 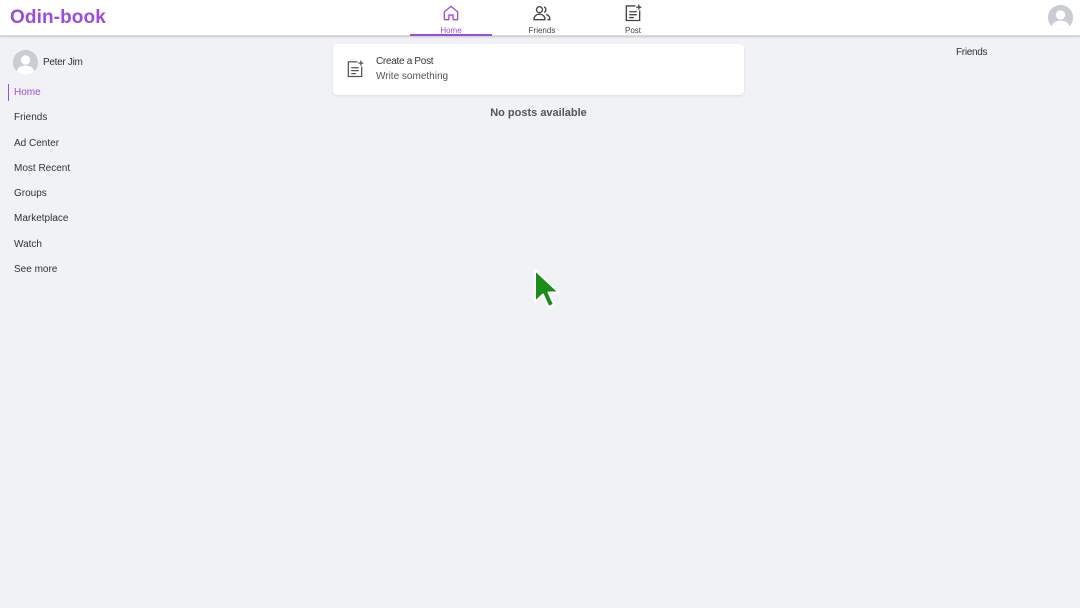 I want to click on top-bar: Odin-book Home Friends Post, so click(x=540, y=18).